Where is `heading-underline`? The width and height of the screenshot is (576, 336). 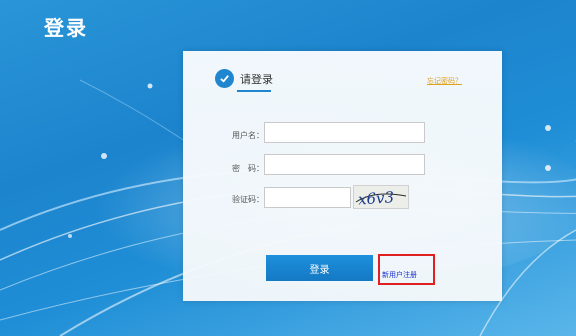
heading-underline is located at coordinates (254, 91).